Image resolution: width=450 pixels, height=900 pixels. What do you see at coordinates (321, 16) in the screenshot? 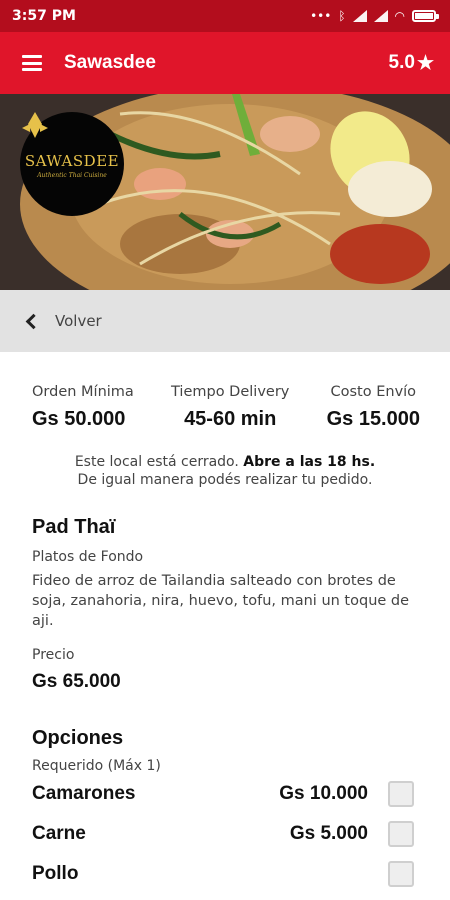
I see `notification-dots-icon: •••` at bounding box center [321, 16].